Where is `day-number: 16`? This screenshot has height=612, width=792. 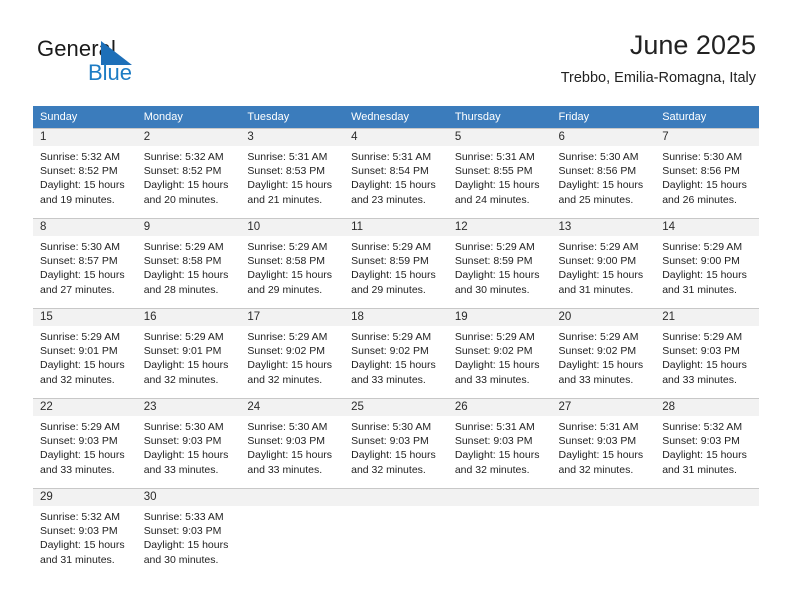
day-number: 16 is located at coordinates (188, 317).